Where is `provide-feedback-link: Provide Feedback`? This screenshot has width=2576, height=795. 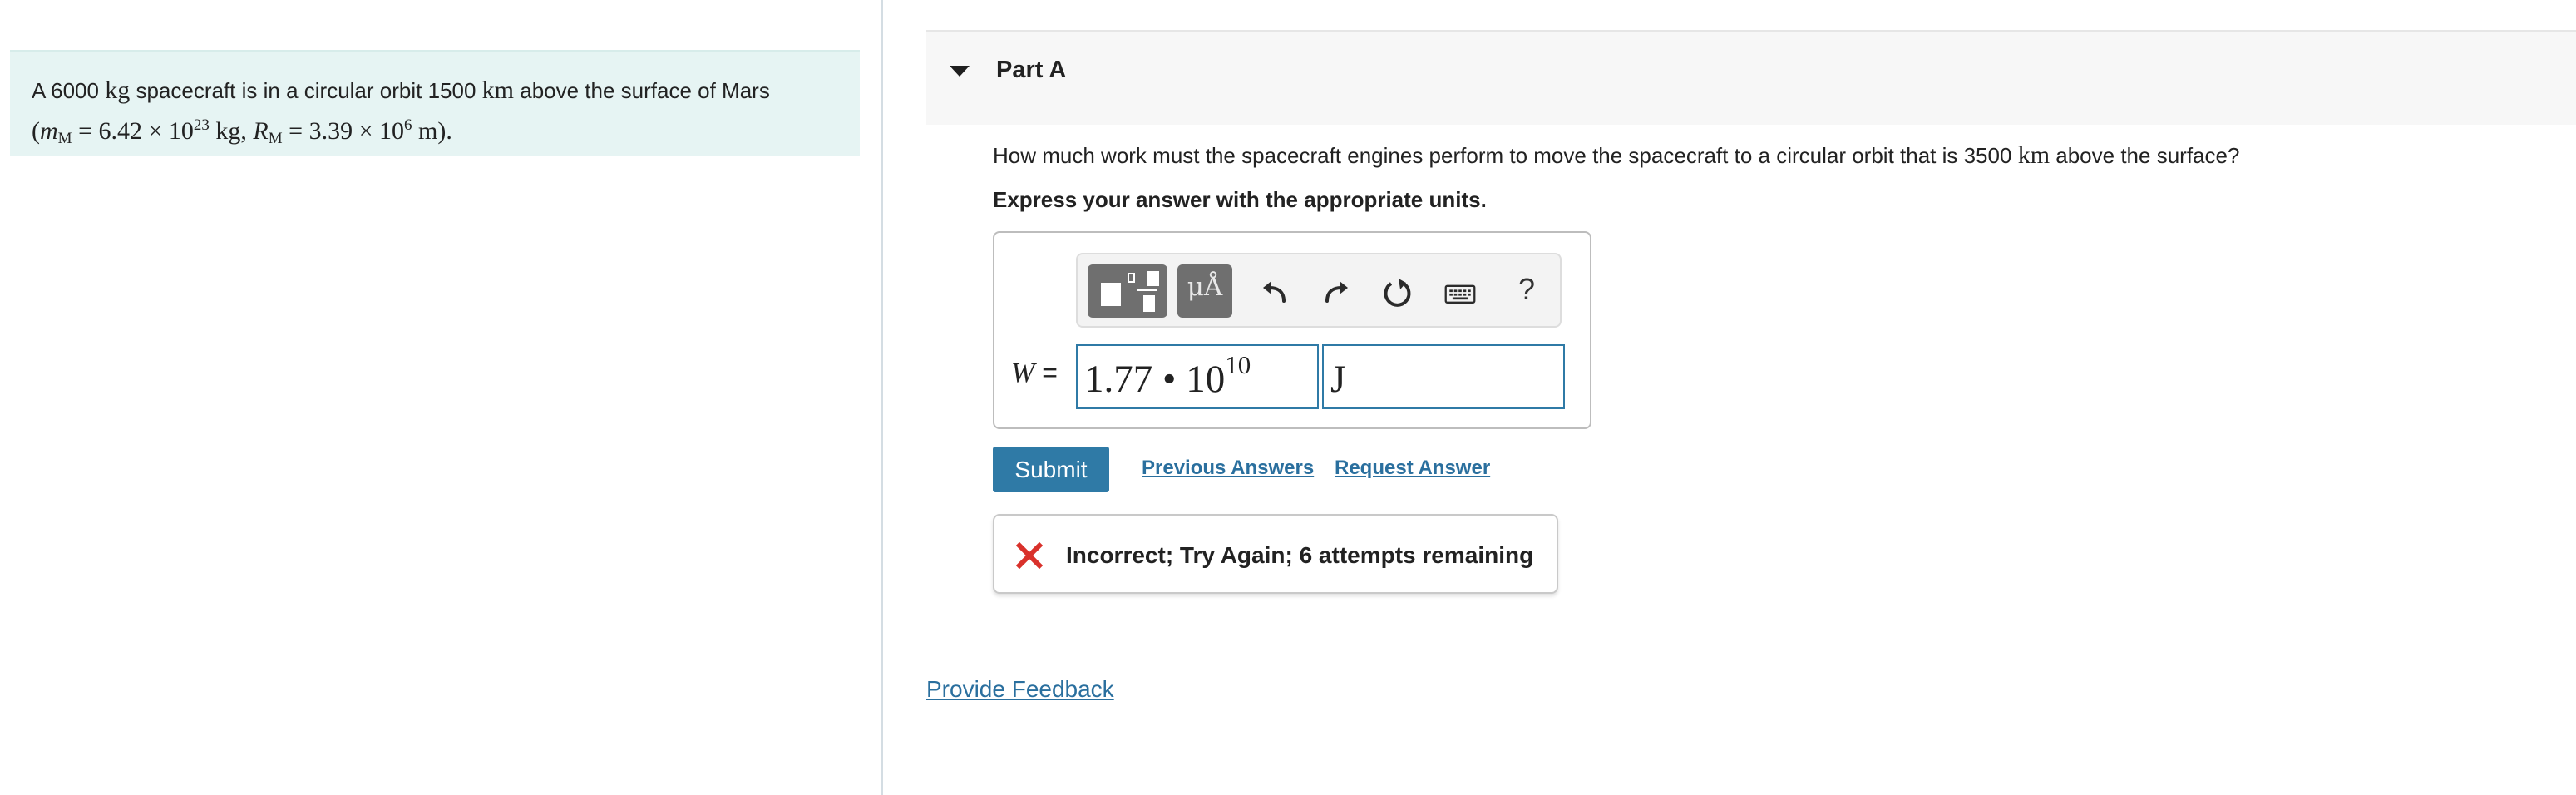 provide-feedback-link: Provide Feedback is located at coordinates (1020, 689).